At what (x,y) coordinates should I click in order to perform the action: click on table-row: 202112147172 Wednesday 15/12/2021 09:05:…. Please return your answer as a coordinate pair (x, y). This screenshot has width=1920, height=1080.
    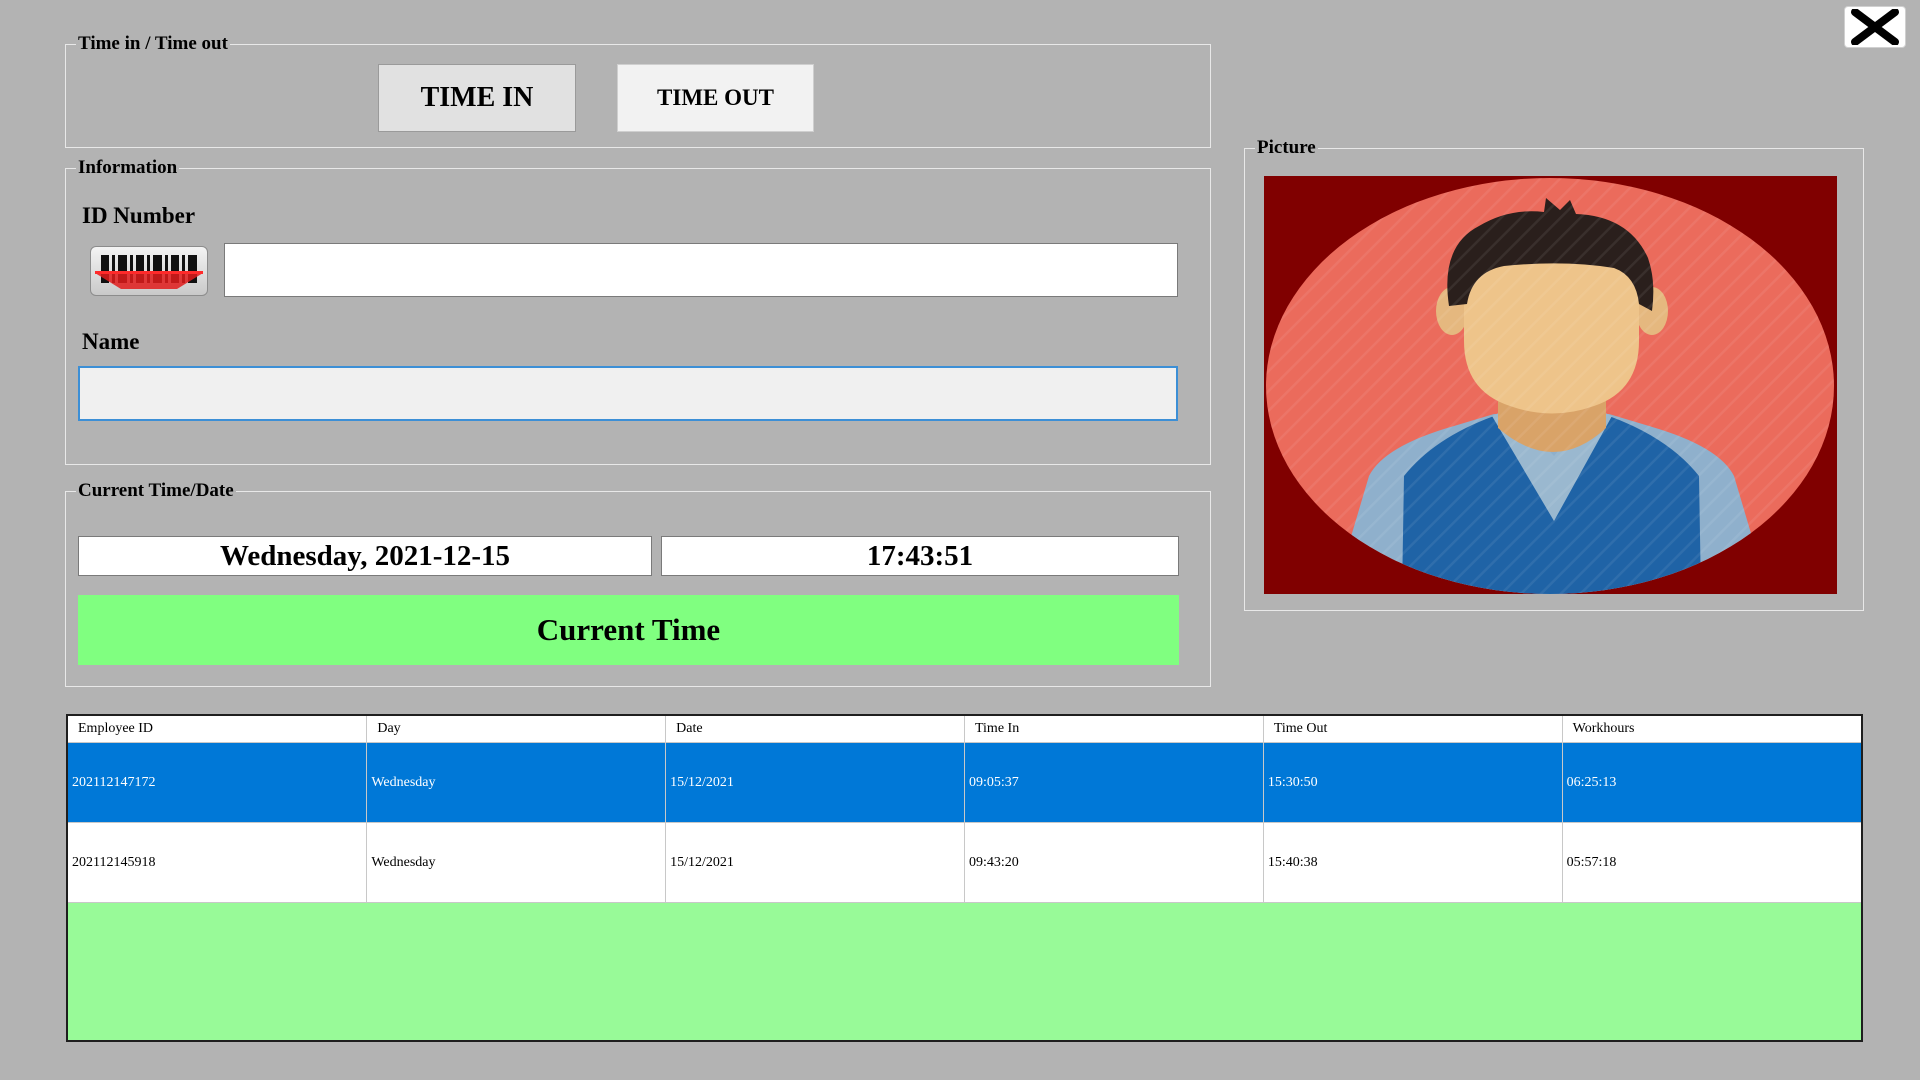
    Looking at the image, I should click on (964, 782).